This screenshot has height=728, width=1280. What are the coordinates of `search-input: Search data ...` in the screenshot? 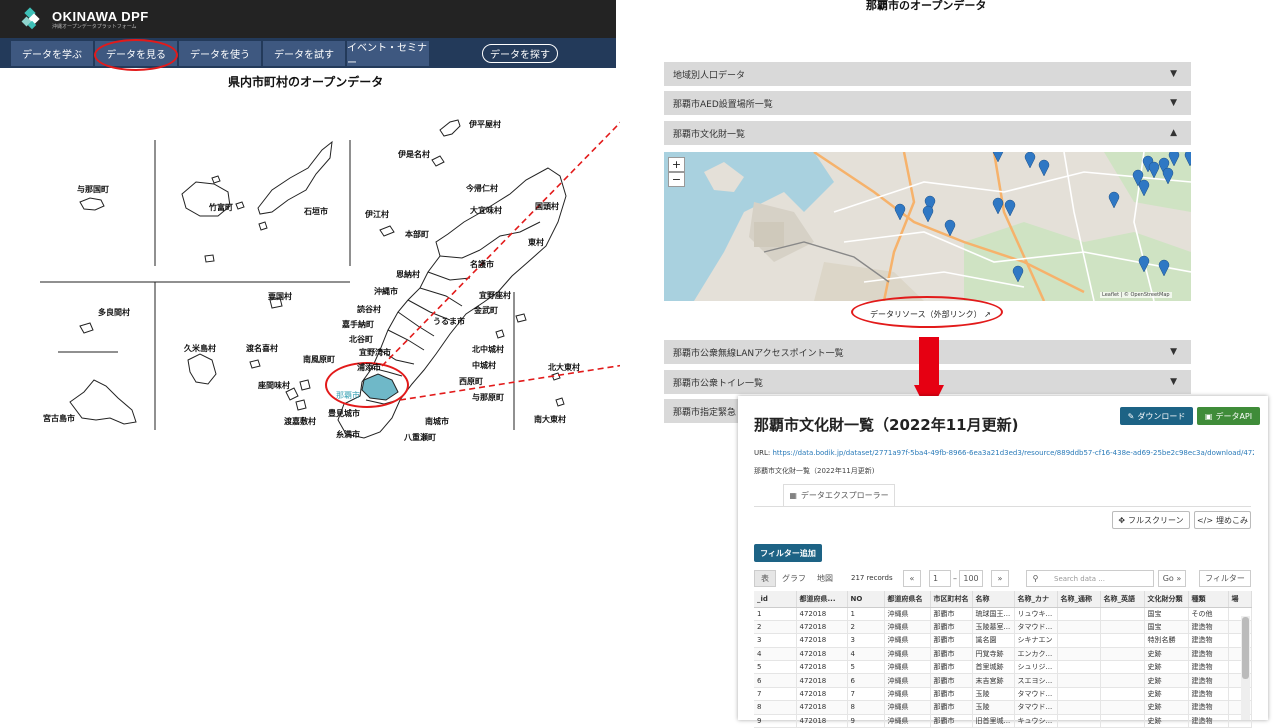 It's located at (1090, 578).